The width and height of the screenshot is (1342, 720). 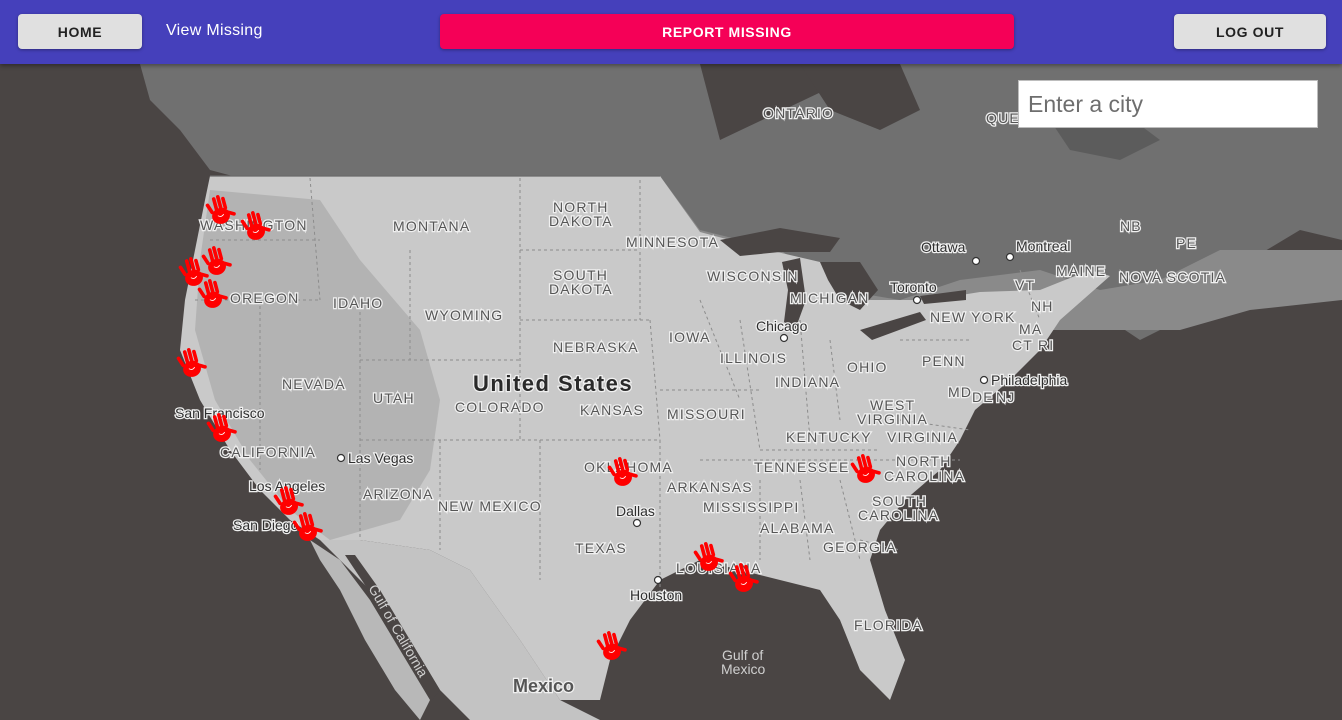 What do you see at coordinates (601, 548) in the screenshot?
I see `label-texas: TEXAS` at bounding box center [601, 548].